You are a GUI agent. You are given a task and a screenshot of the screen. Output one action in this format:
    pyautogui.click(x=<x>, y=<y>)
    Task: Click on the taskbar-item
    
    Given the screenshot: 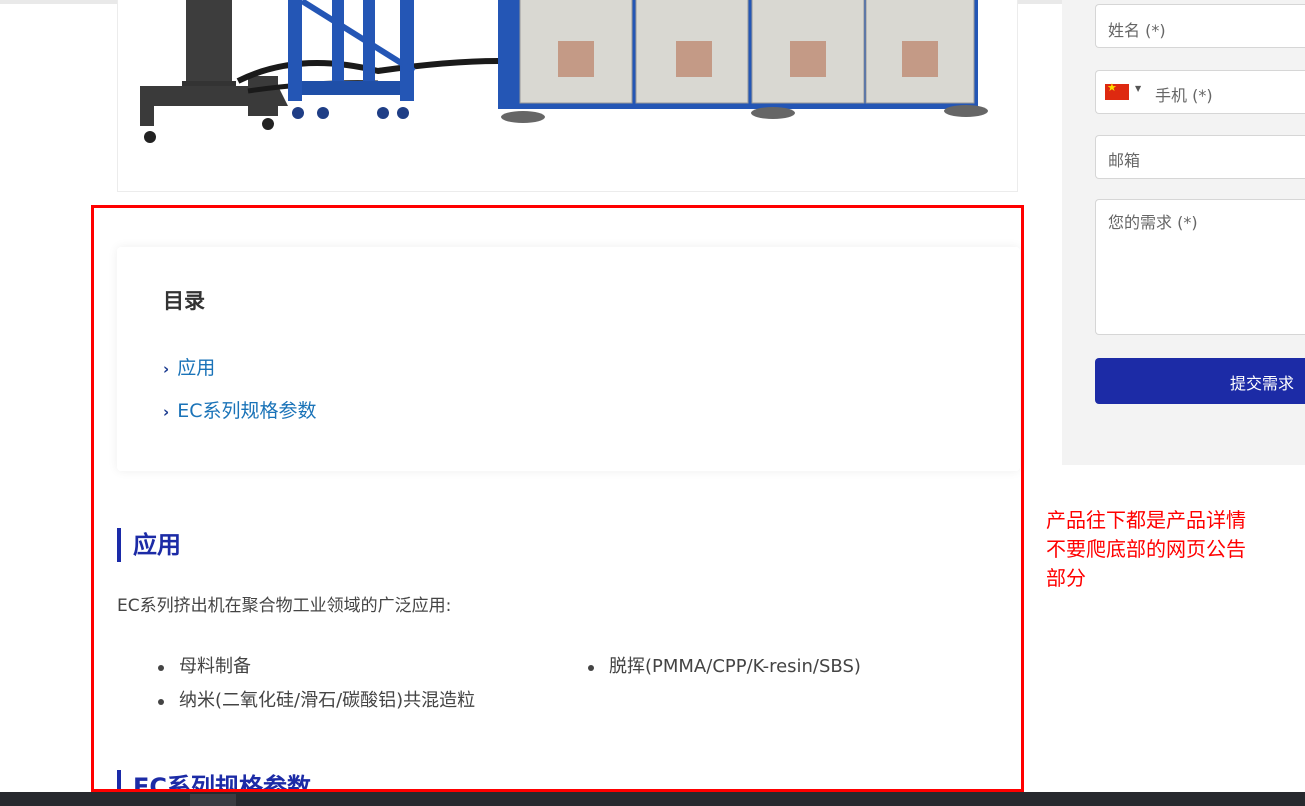 What is the action you would take?
    pyautogui.click(x=213, y=800)
    